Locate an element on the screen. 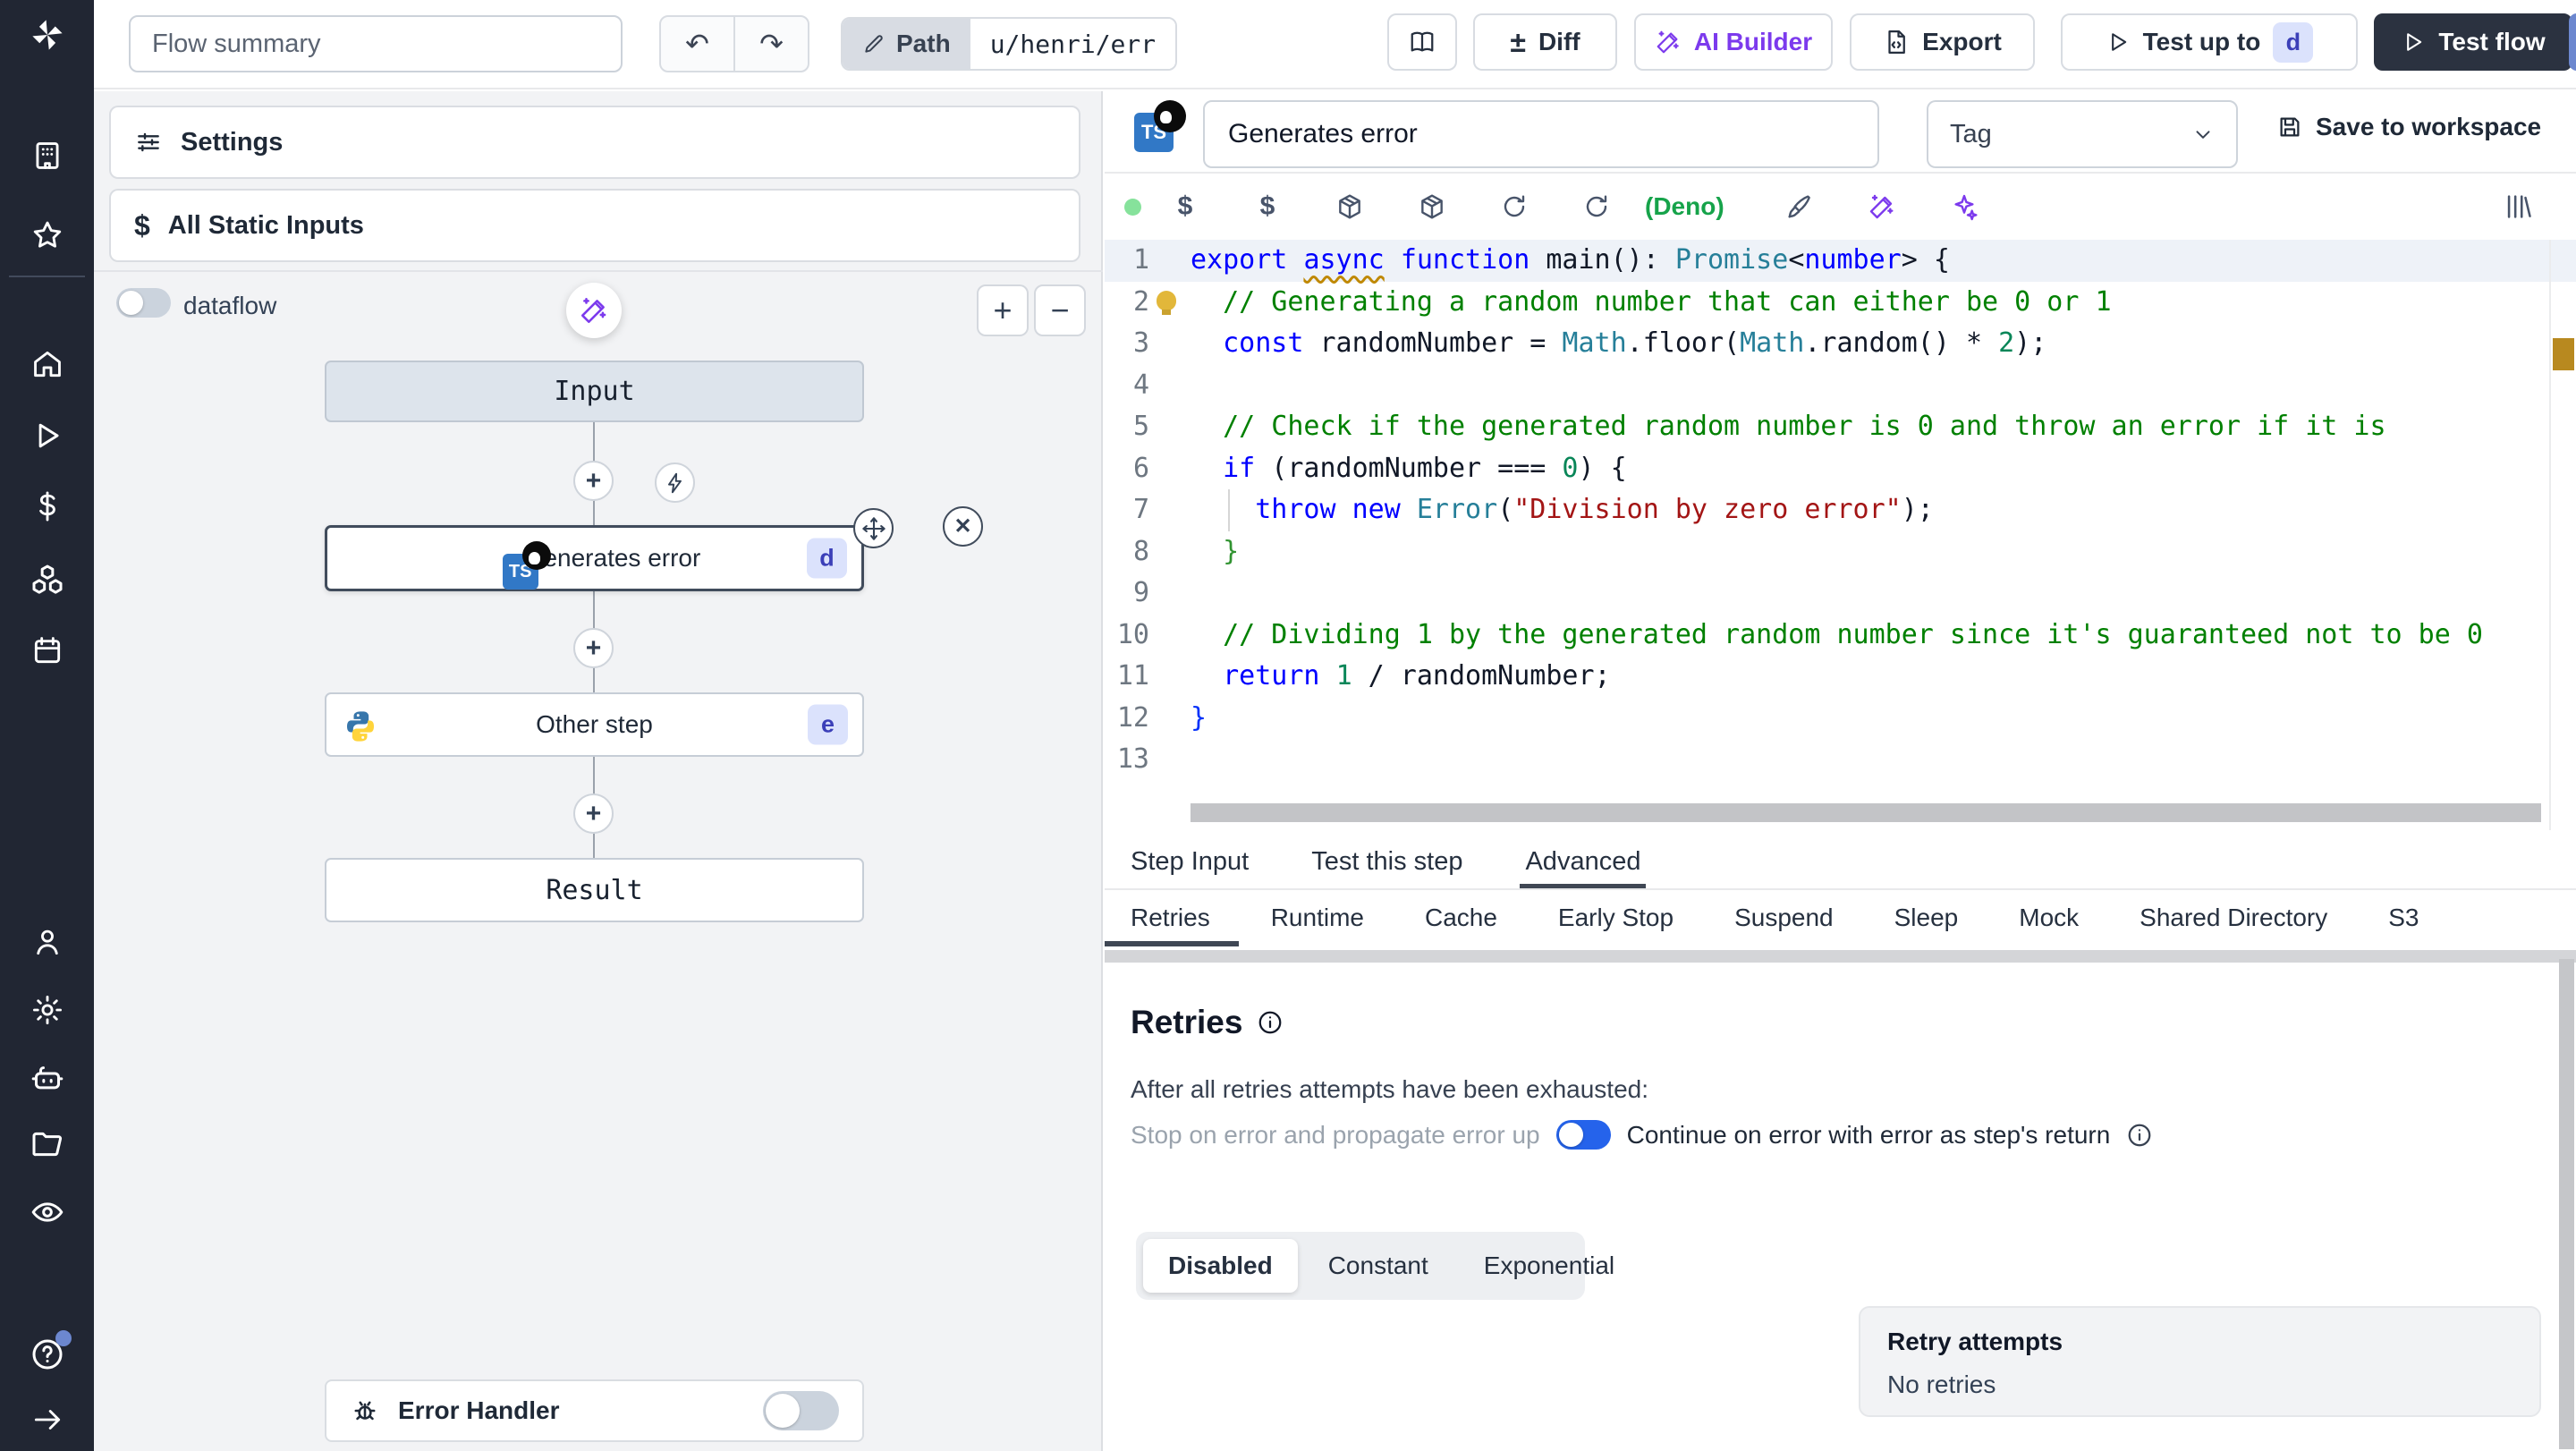 This screenshot has height=1451, width=2576. settings-gear-icon is located at coordinates (47, 1010).